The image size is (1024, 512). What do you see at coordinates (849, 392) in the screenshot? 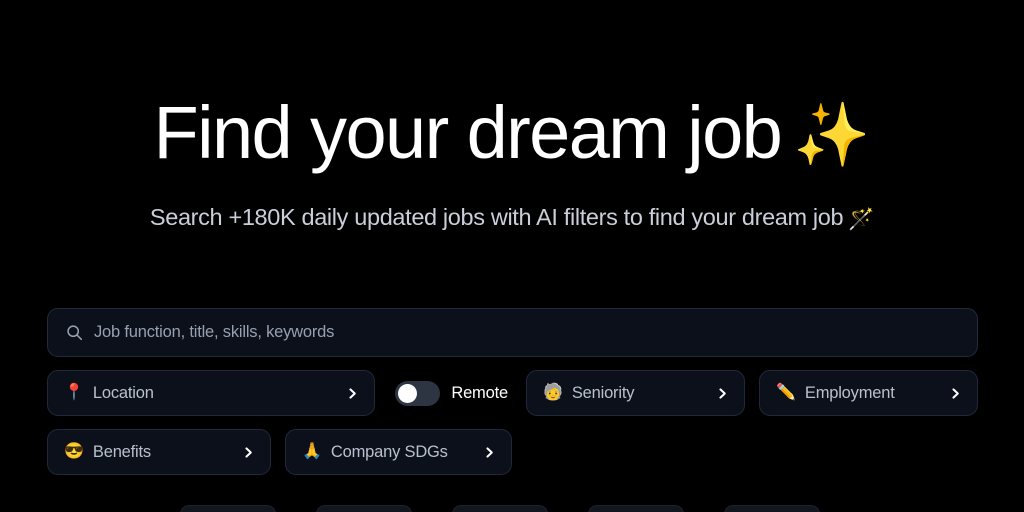
I see `filter-employment-label: Employment` at bounding box center [849, 392].